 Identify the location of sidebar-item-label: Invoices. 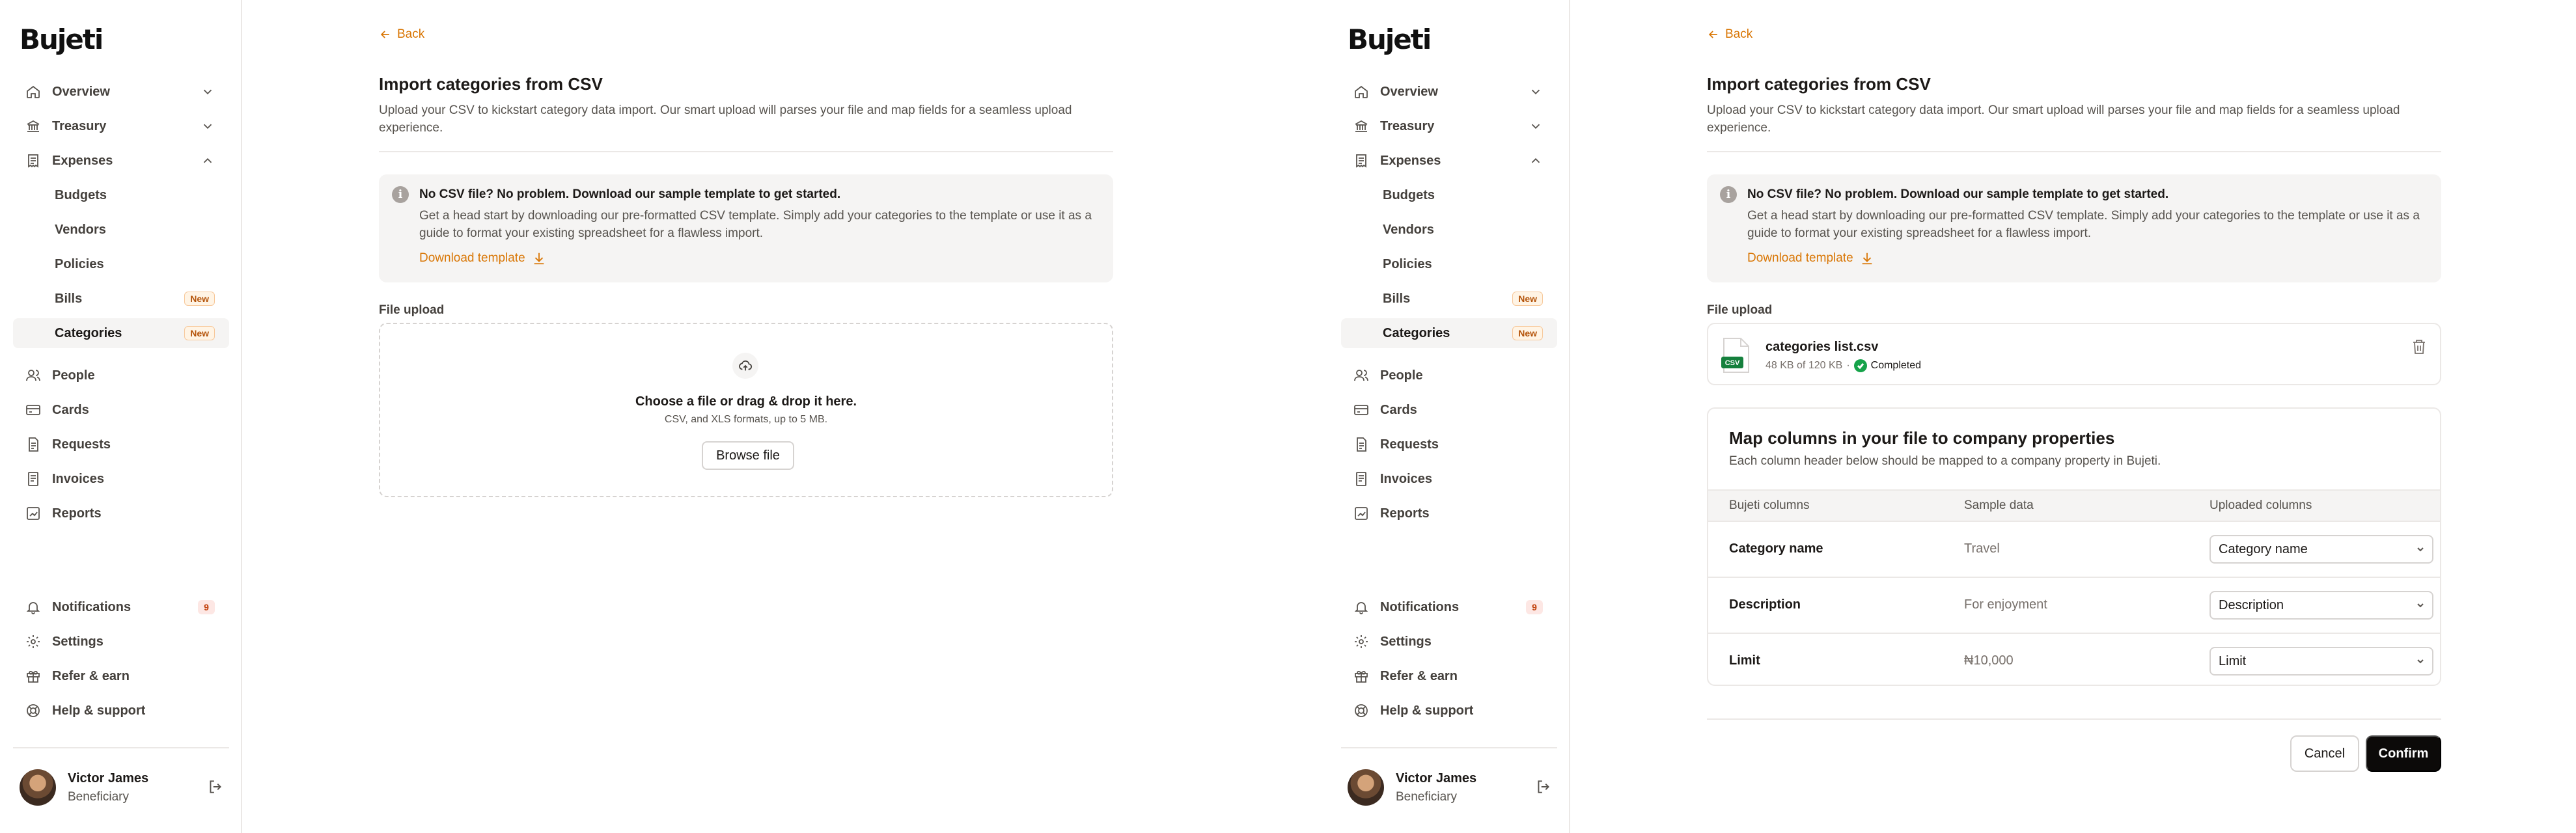
(78, 478).